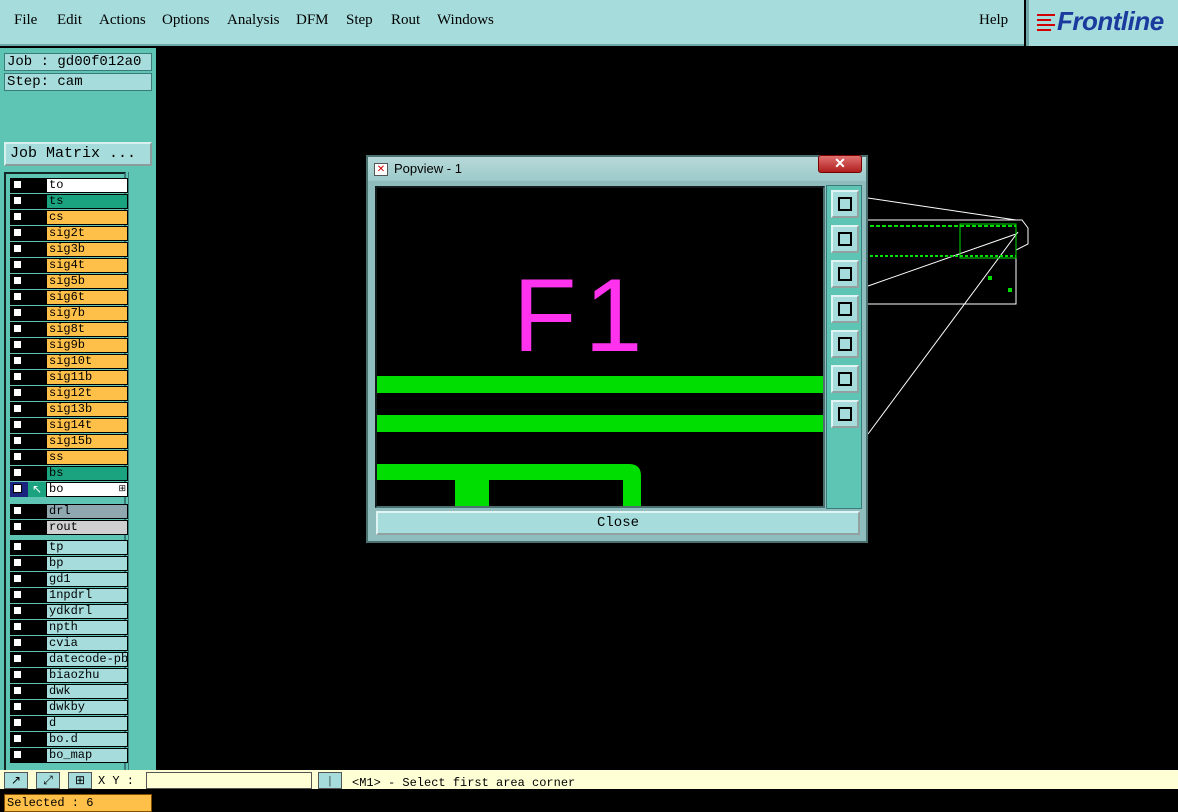 The width and height of the screenshot is (1178, 812). I want to click on zoom-fit-button, so click(845, 414).